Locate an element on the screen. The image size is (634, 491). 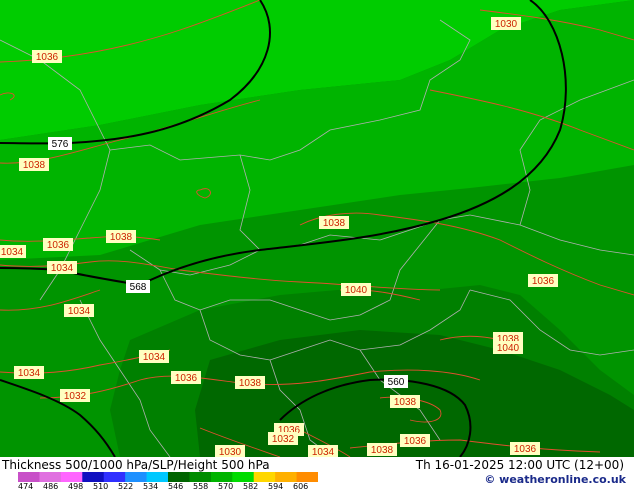
svg-text: 560 is located at coordinates (396, 382).